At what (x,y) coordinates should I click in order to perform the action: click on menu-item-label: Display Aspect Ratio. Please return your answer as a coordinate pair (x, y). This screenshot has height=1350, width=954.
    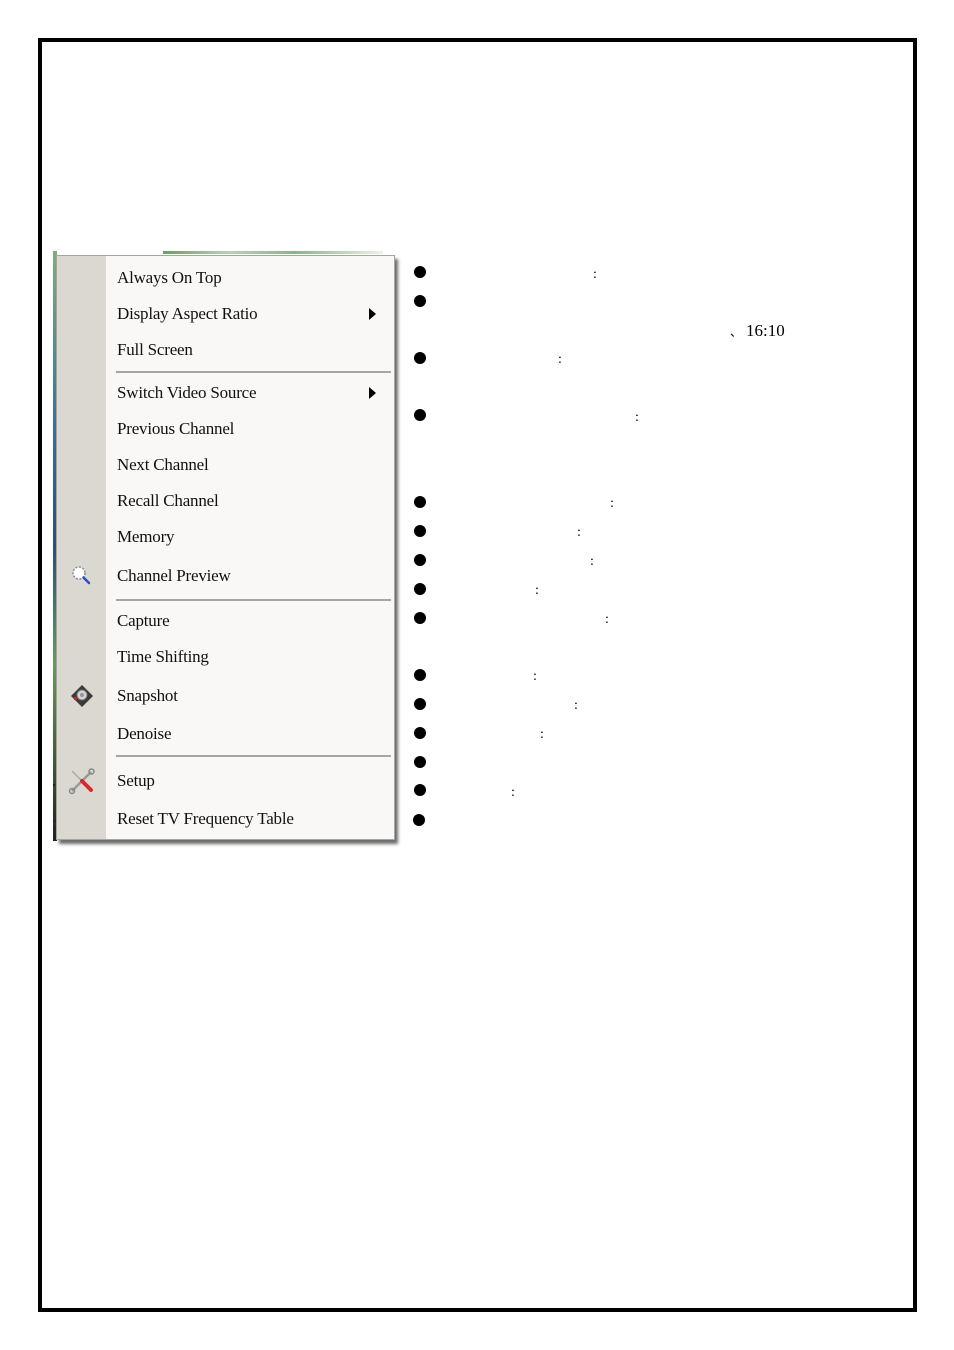
    Looking at the image, I should click on (187, 313).